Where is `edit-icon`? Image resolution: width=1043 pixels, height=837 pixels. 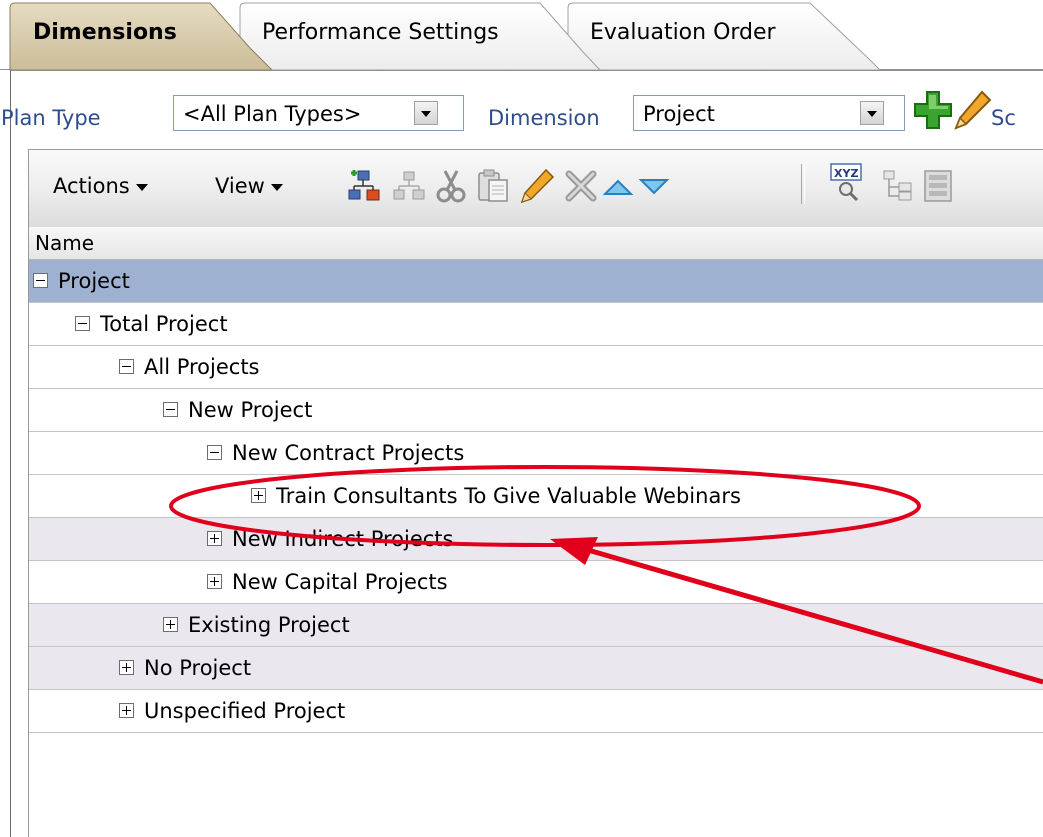
edit-icon is located at coordinates (537, 186).